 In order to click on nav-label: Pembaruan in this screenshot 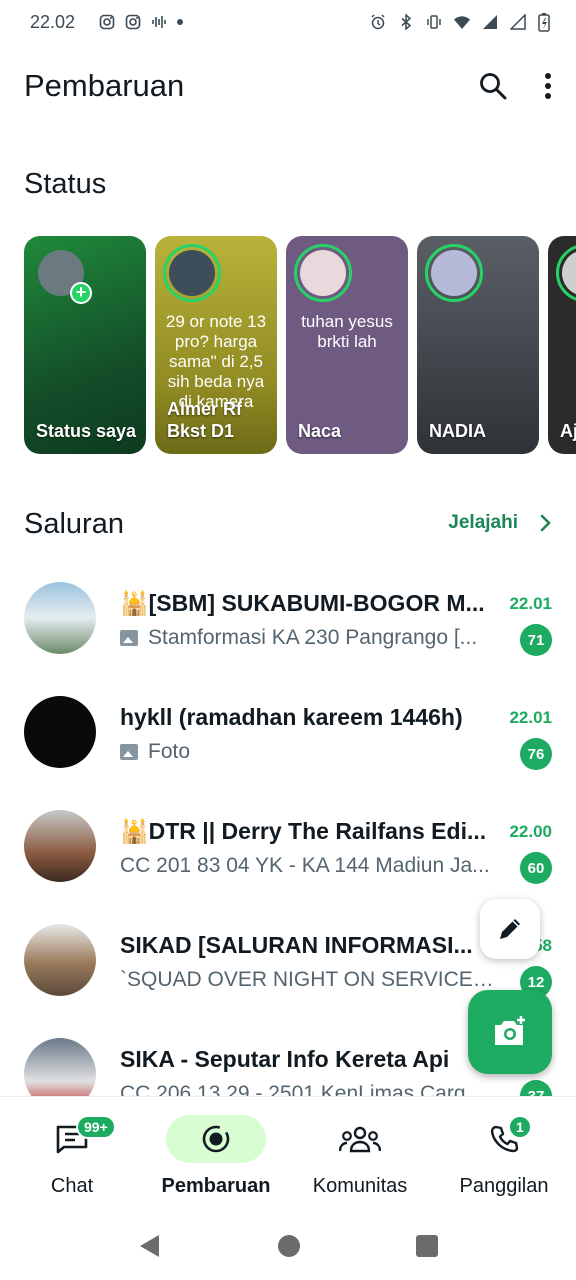, I will do `click(216, 1186)`.